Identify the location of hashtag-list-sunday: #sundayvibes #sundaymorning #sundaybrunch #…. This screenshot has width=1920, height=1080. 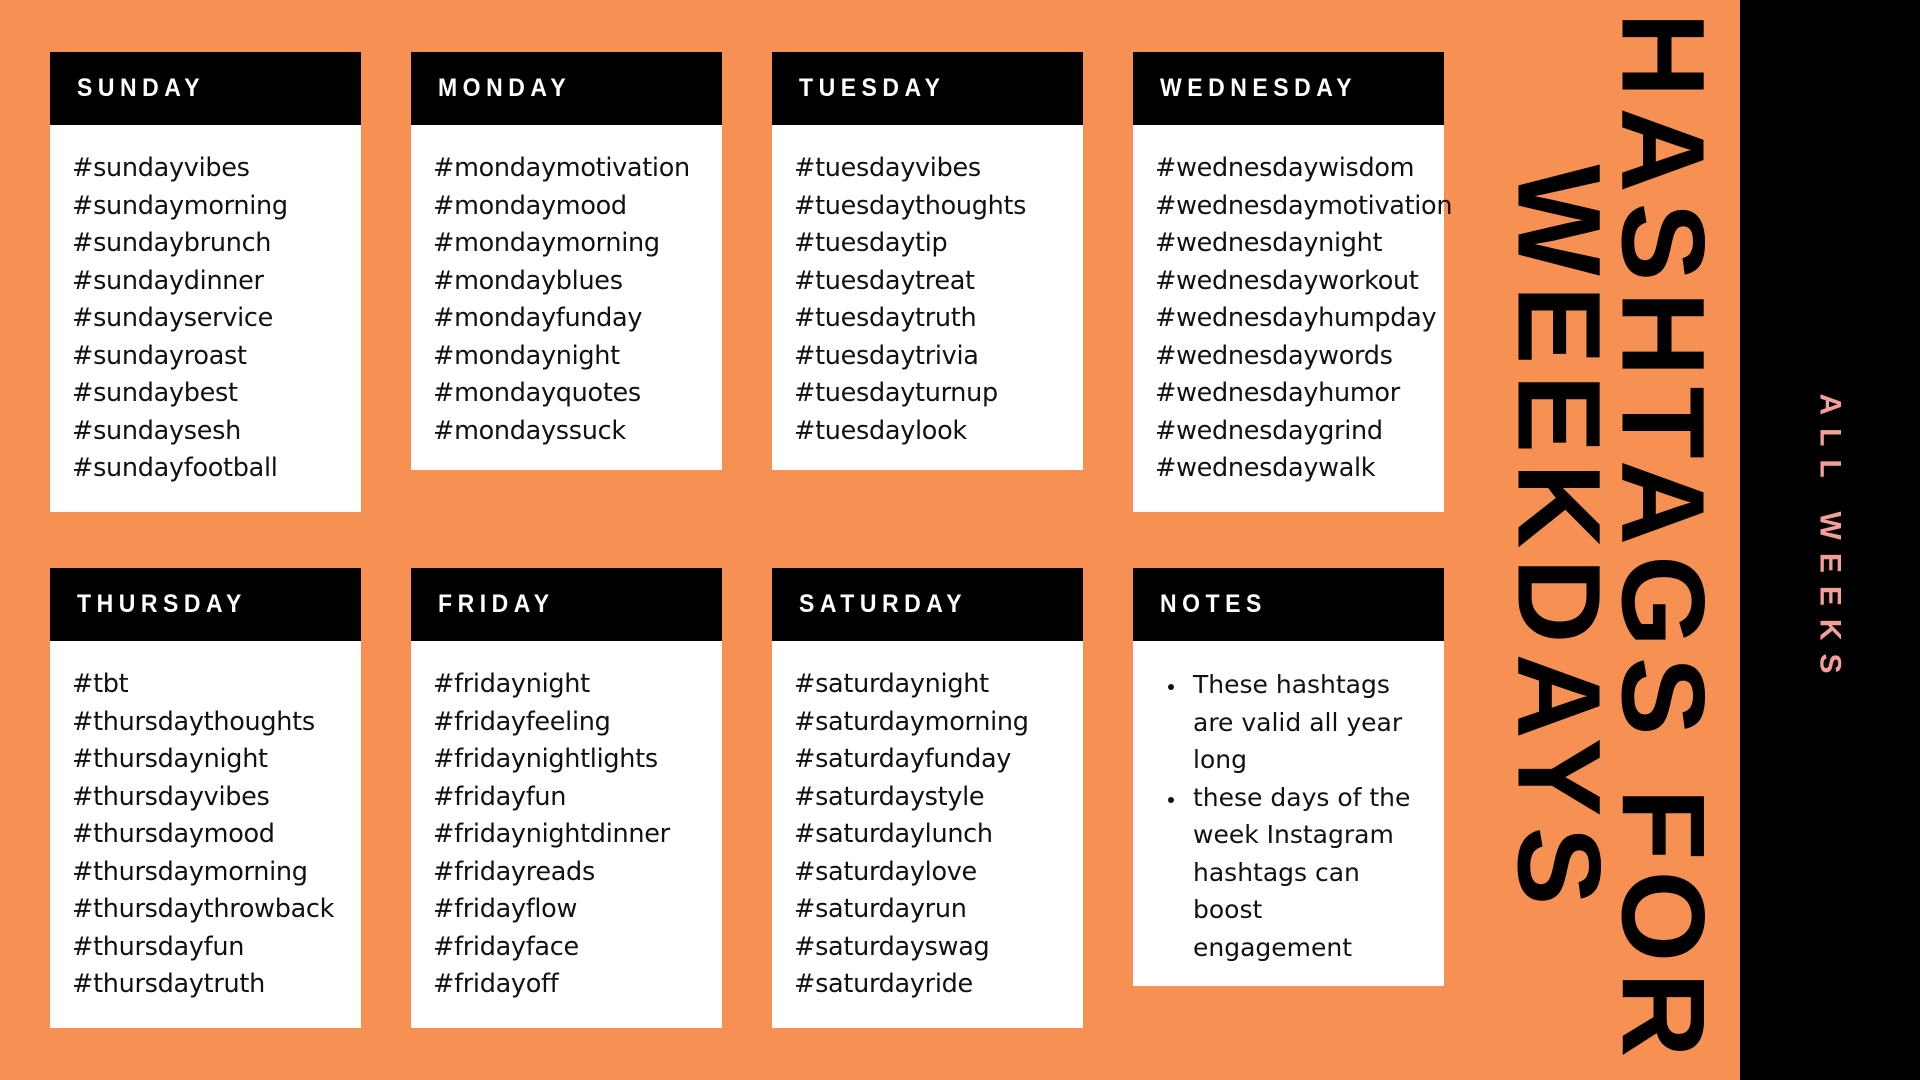
(206, 319).